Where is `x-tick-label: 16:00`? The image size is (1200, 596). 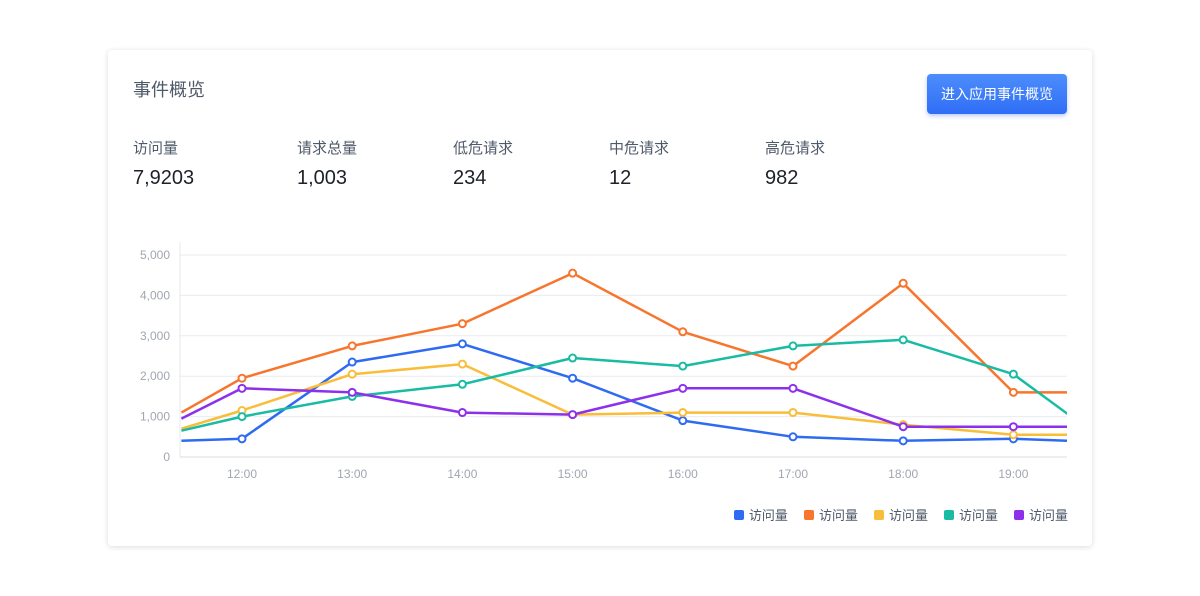 x-tick-label: 16:00 is located at coordinates (683, 474).